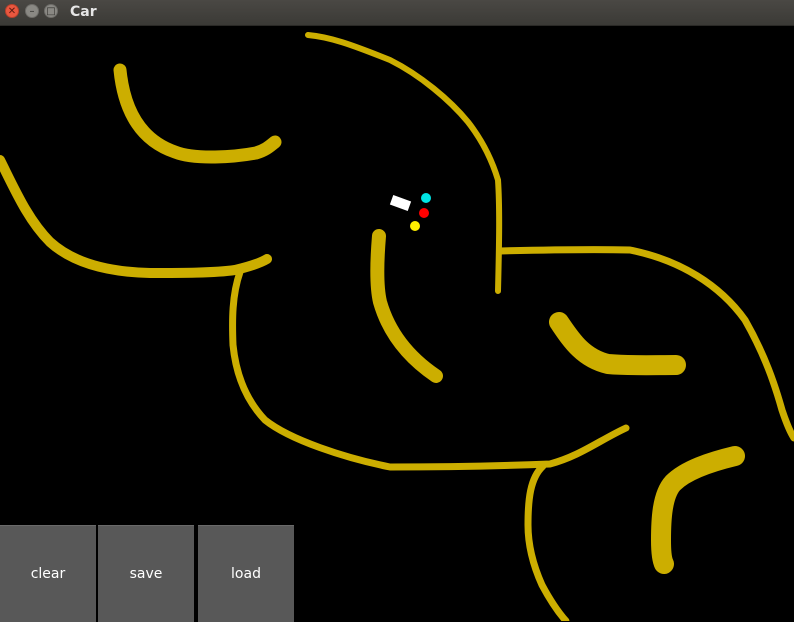  I want to click on car-body, so click(400, 203).